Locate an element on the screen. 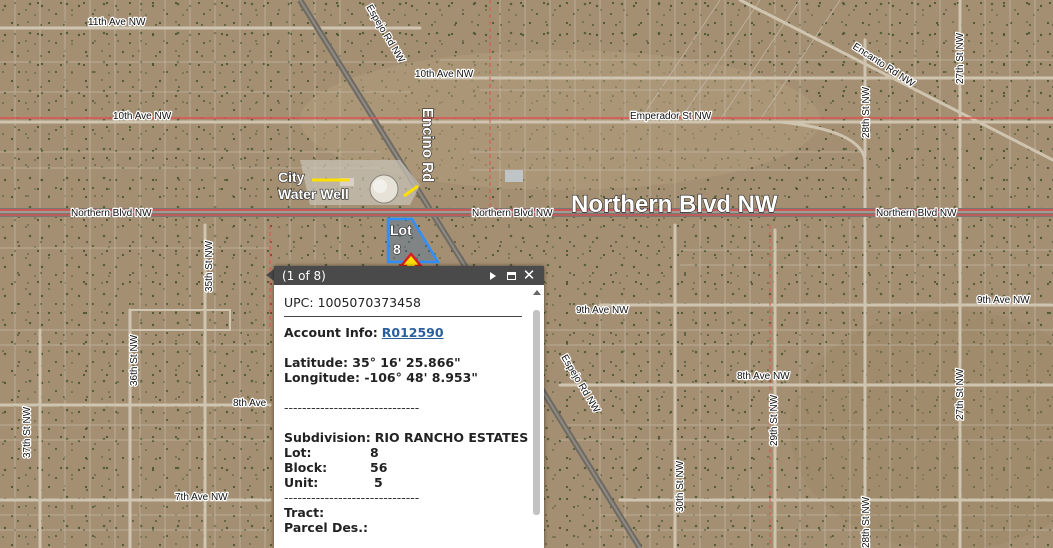 This screenshot has width=1053, height=548. longitude-text: Longitude: -106° 48' 8.953" is located at coordinates (381, 377).